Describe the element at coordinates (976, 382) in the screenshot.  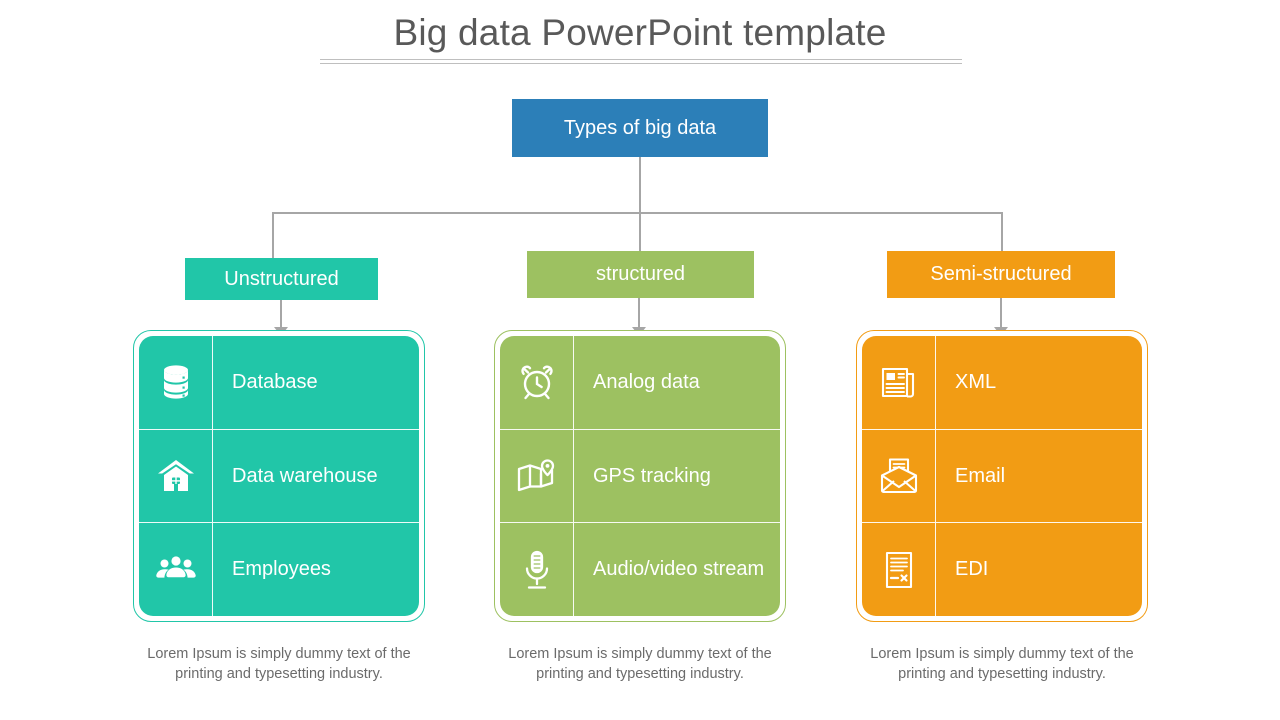
I see `card-row-label: XML` at that location.